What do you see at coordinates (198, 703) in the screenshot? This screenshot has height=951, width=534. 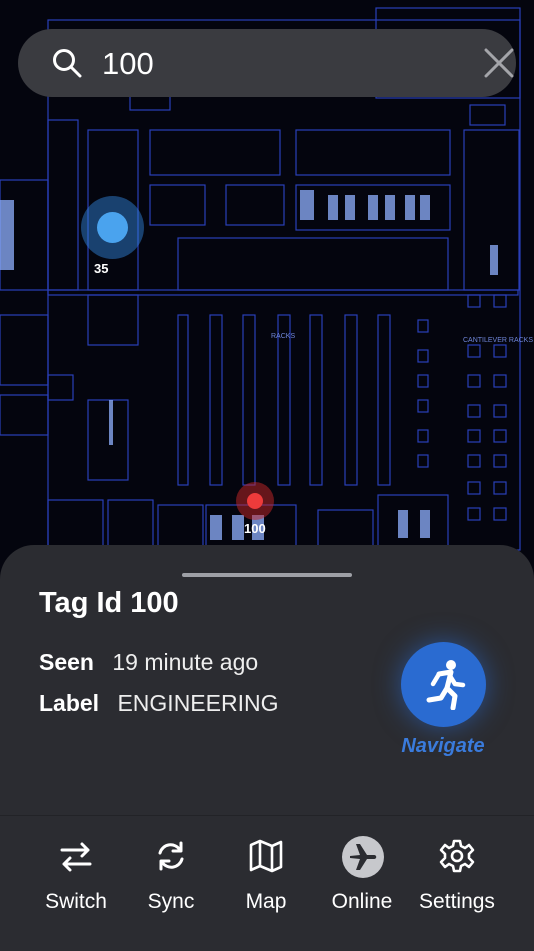 I see `label-value: ENGINEERING` at bounding box center [198, 703].